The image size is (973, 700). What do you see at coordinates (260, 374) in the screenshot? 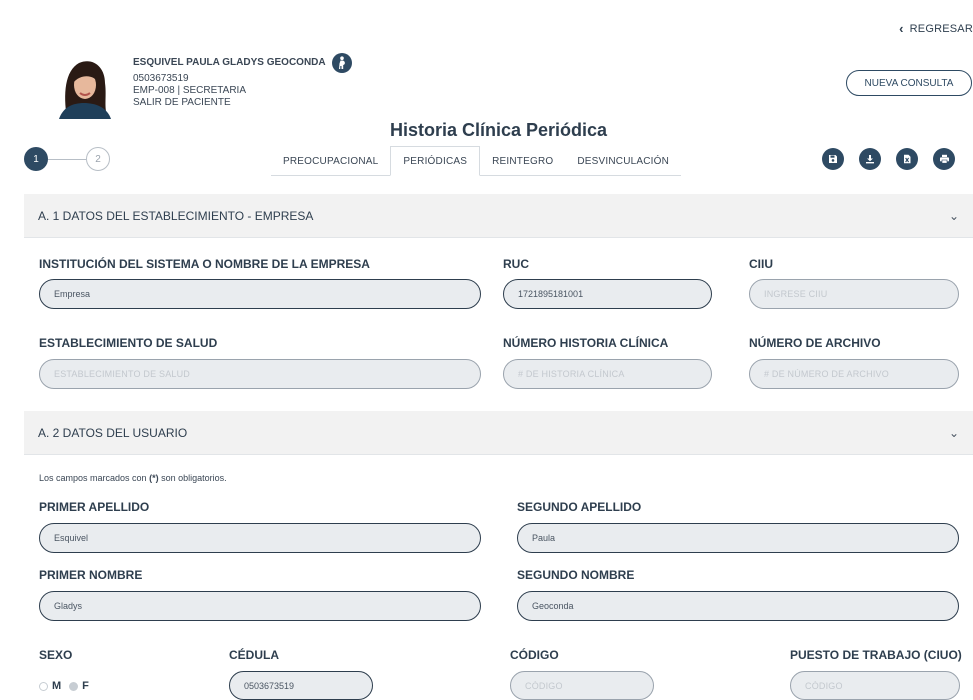
I see `establishment-input` at bounding box center [260, 374].